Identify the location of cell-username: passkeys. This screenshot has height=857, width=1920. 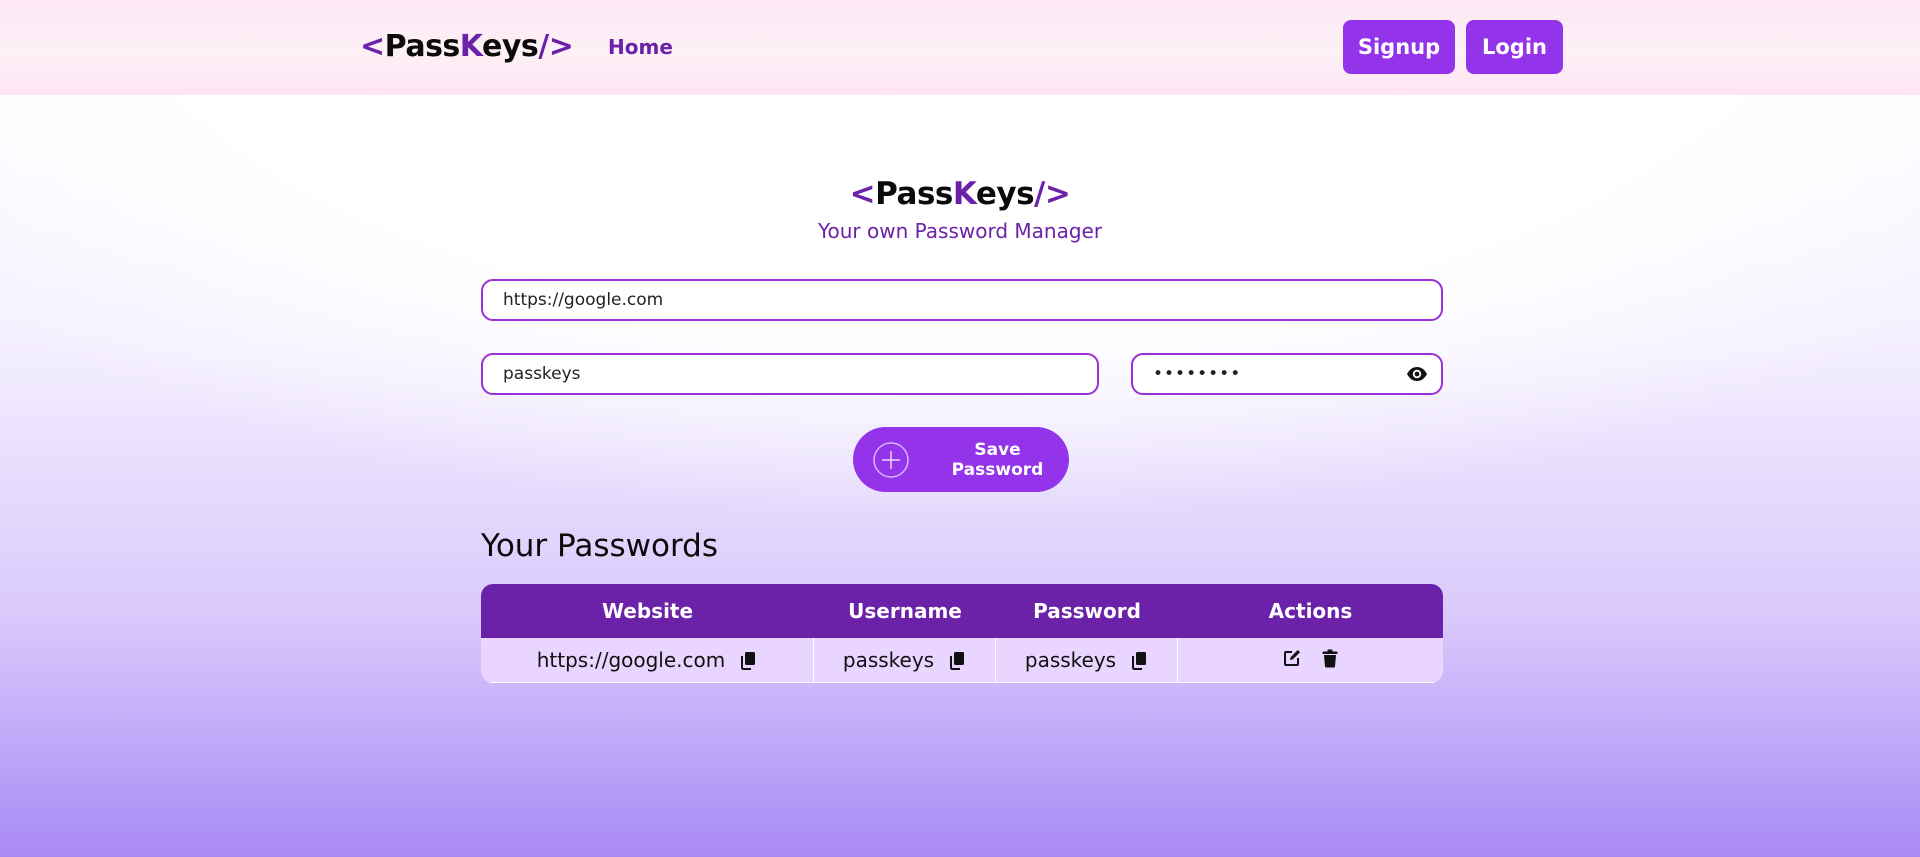
(905, 660).